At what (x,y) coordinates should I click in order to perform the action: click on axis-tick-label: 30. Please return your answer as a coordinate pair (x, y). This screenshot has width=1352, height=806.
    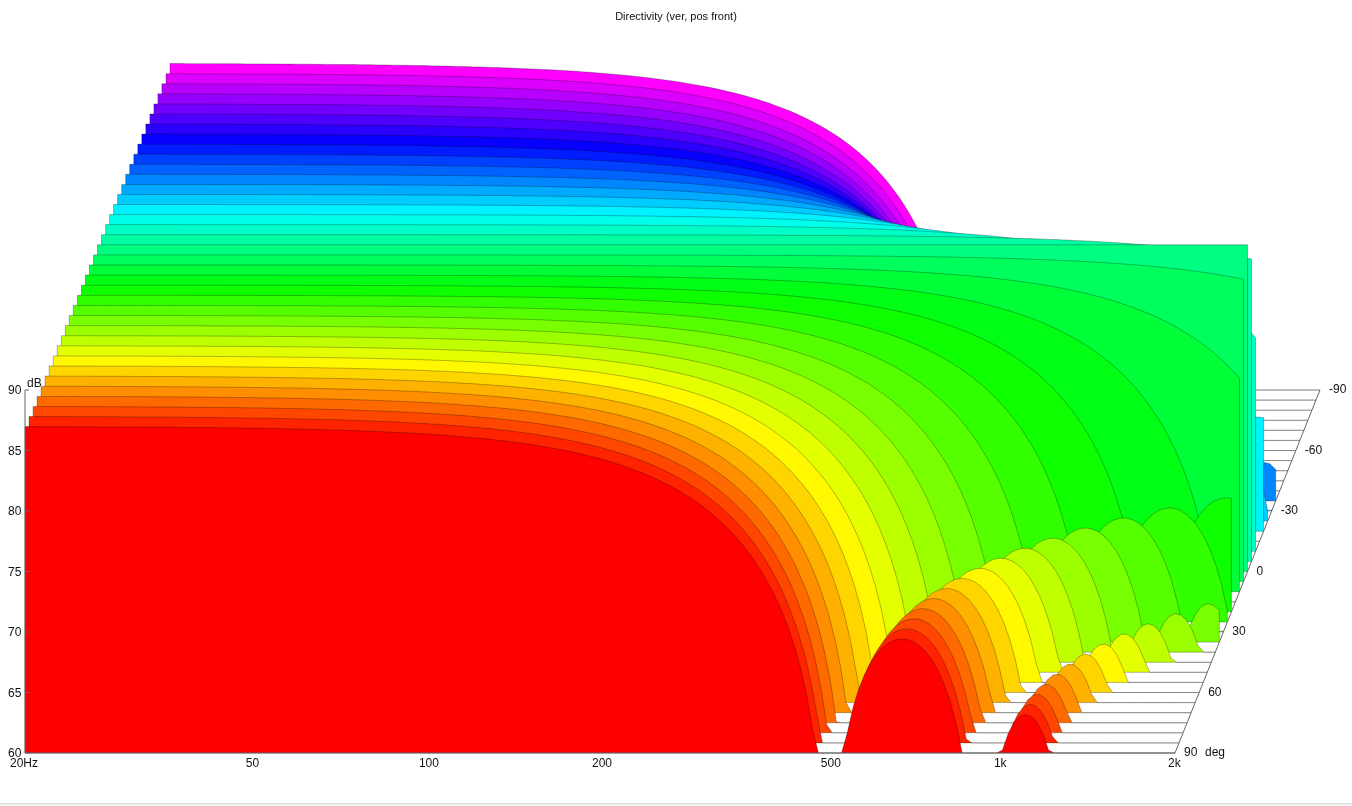
    Looking at the image, I should click on (1239, 631).